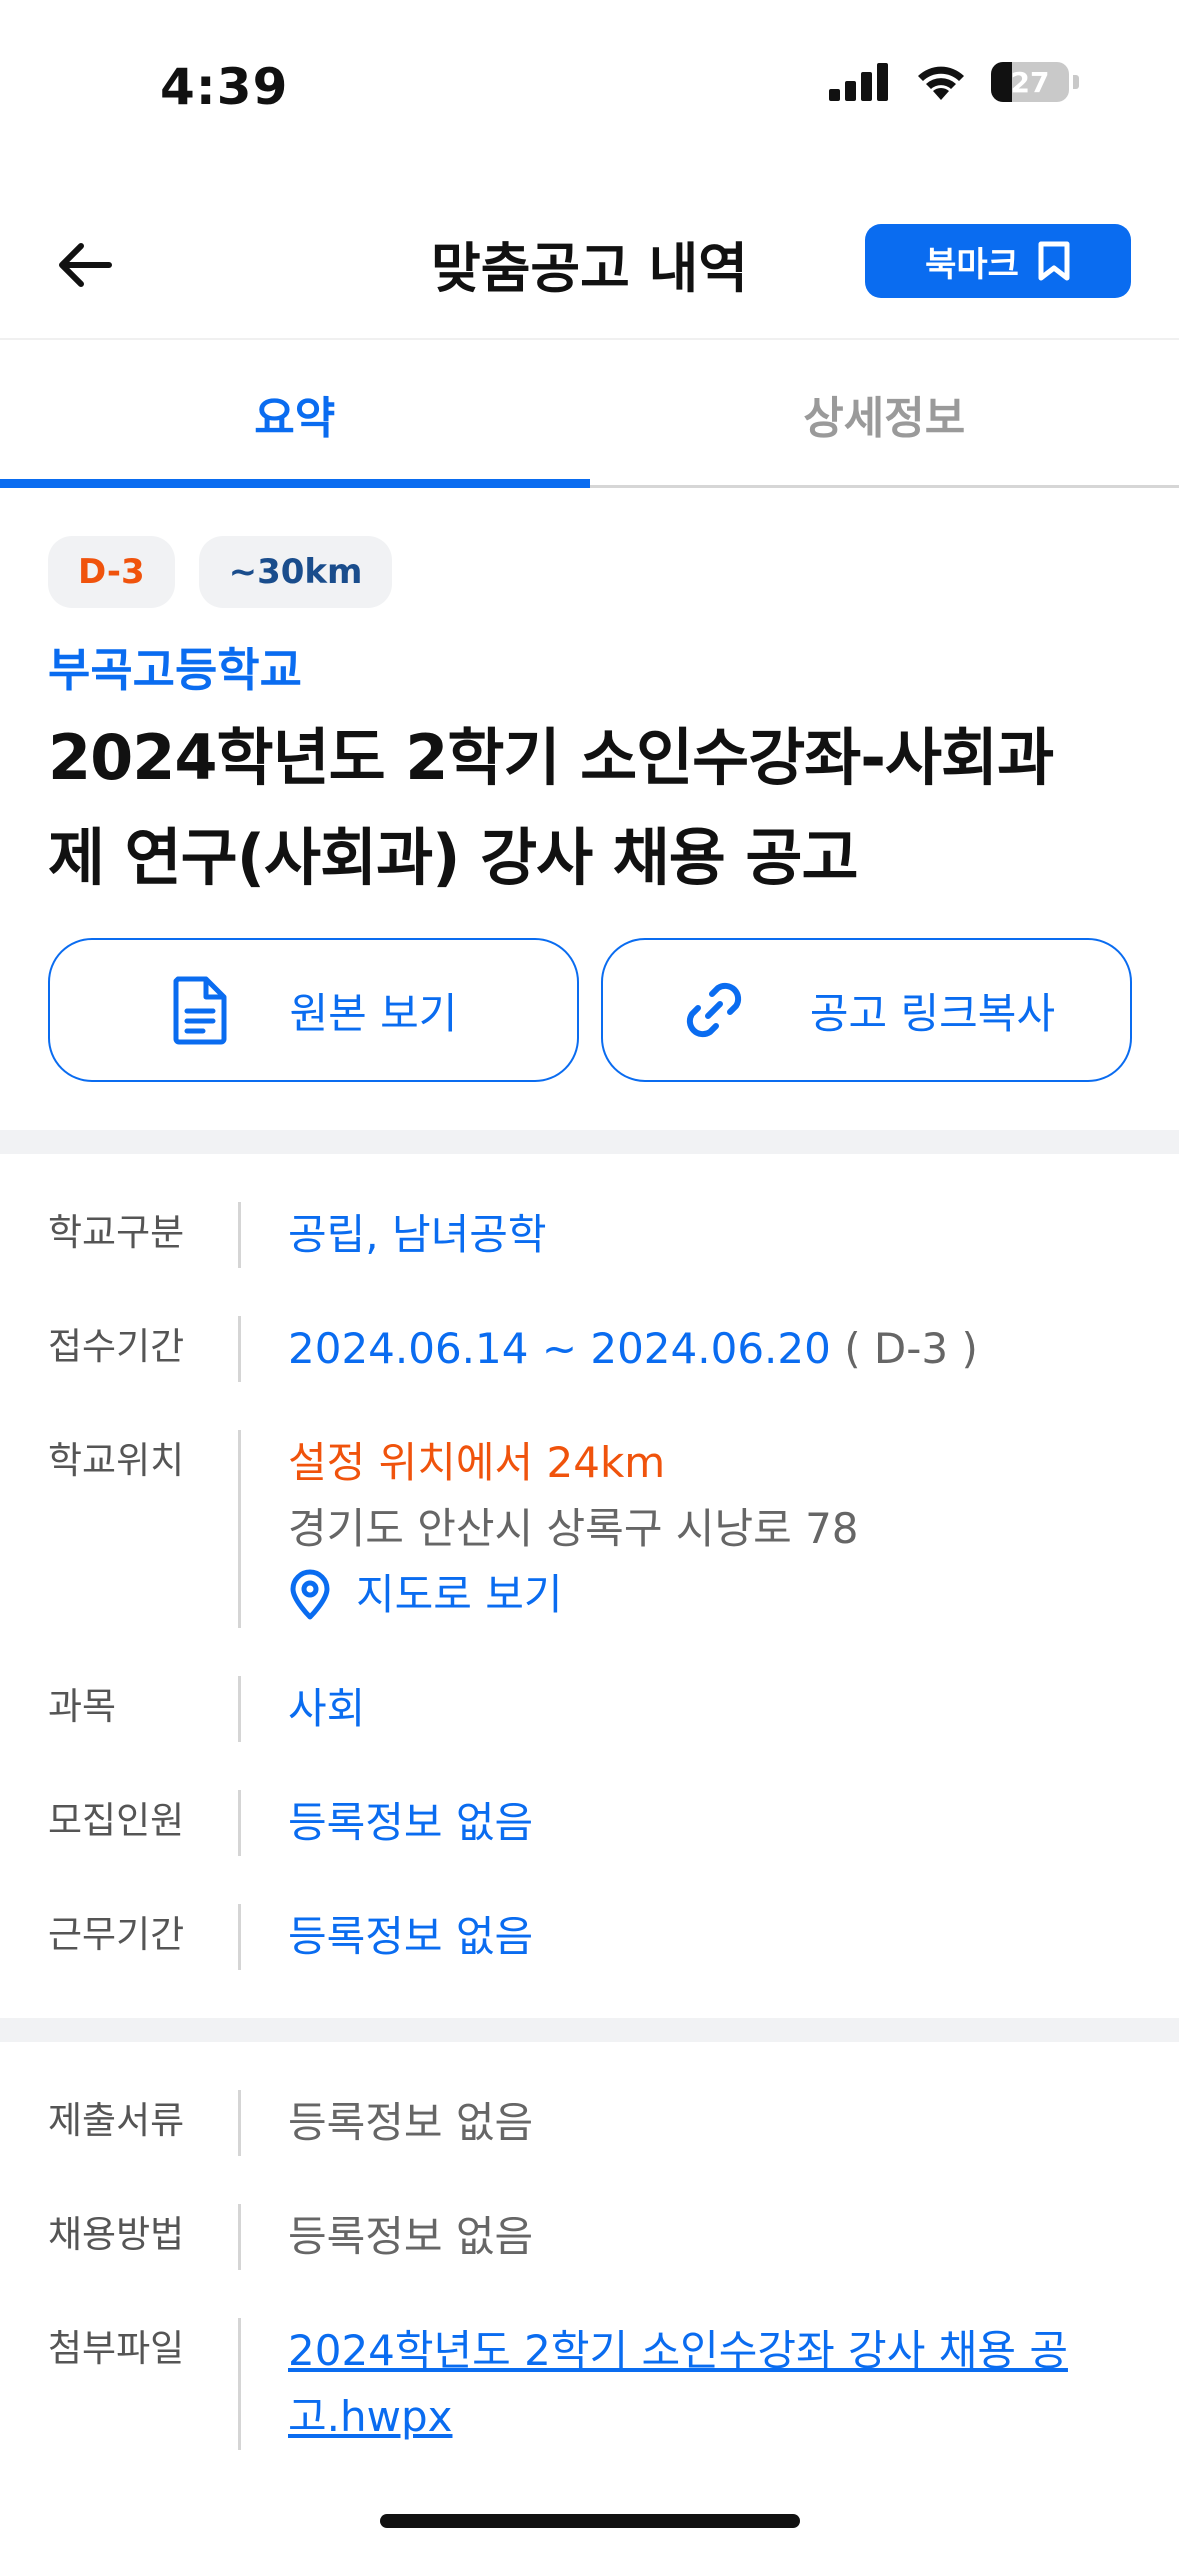 This screenshot has height=2556, width=1179. Describe the element at coordinates (453, 857) in the screenshot. I see `job-title-line: 제 연구(사회과) 강사 채용 공고` at that location.